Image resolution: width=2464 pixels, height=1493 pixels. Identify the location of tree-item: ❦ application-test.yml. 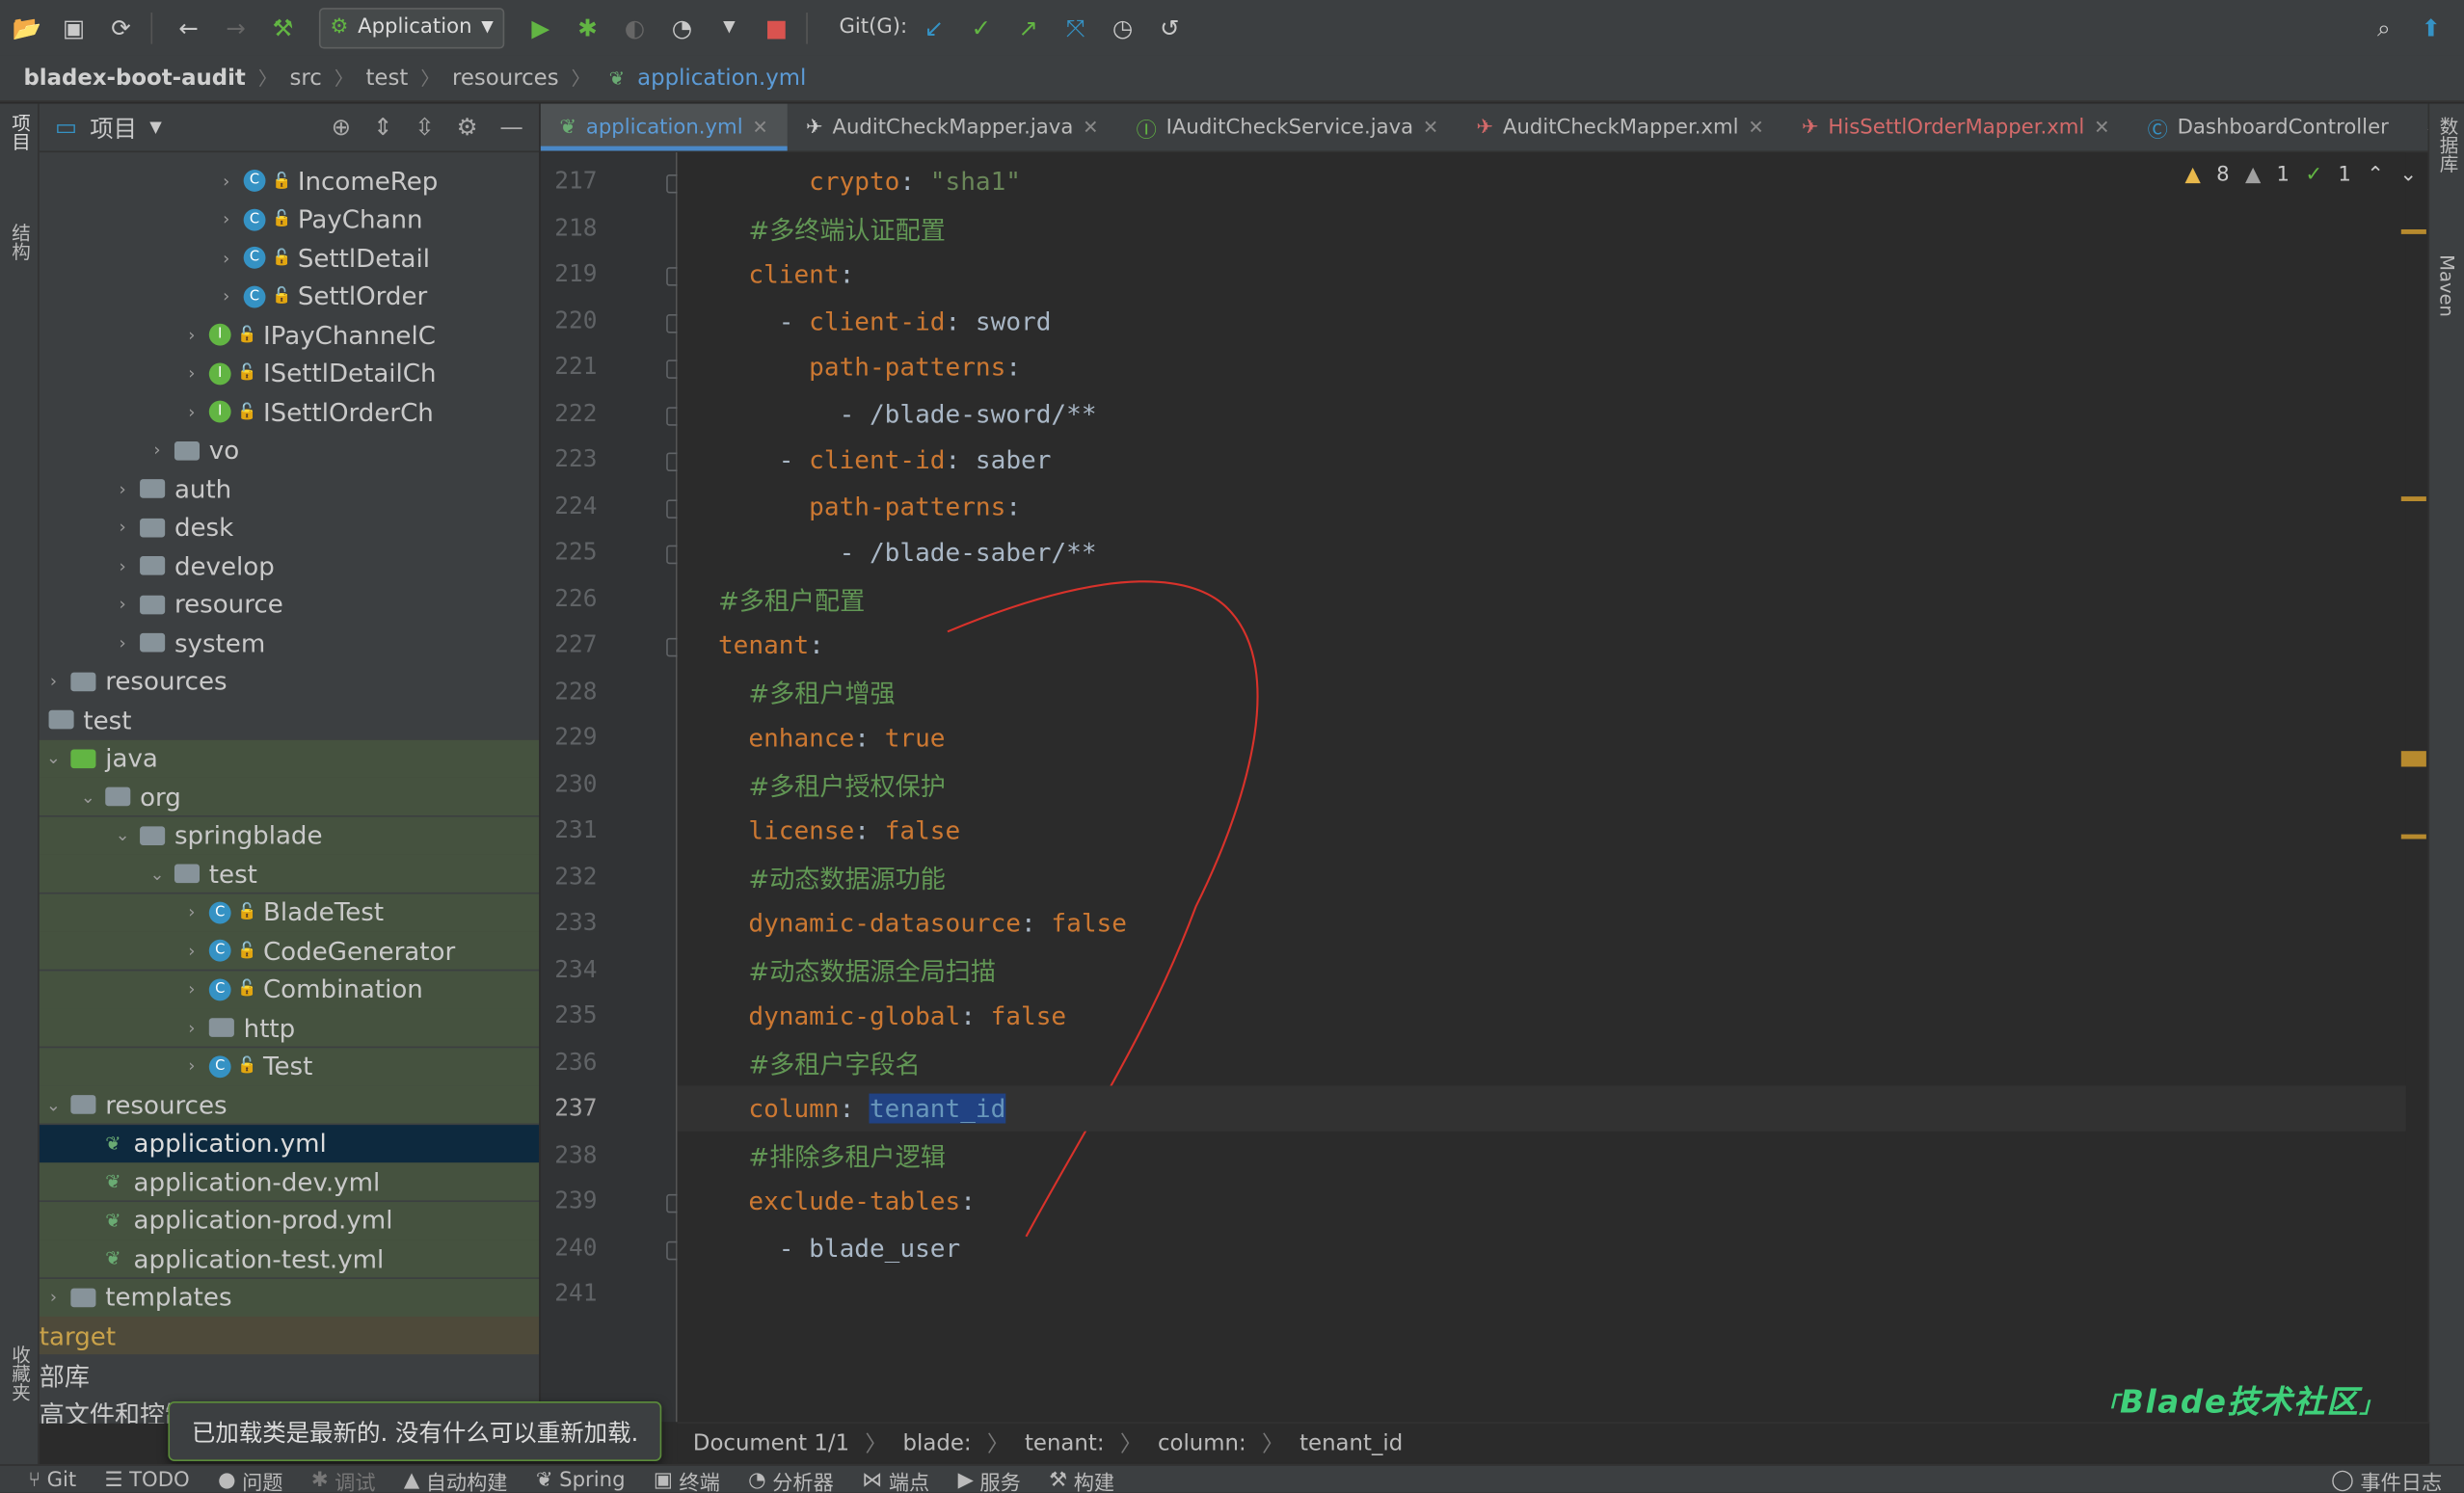
(289, 1259).